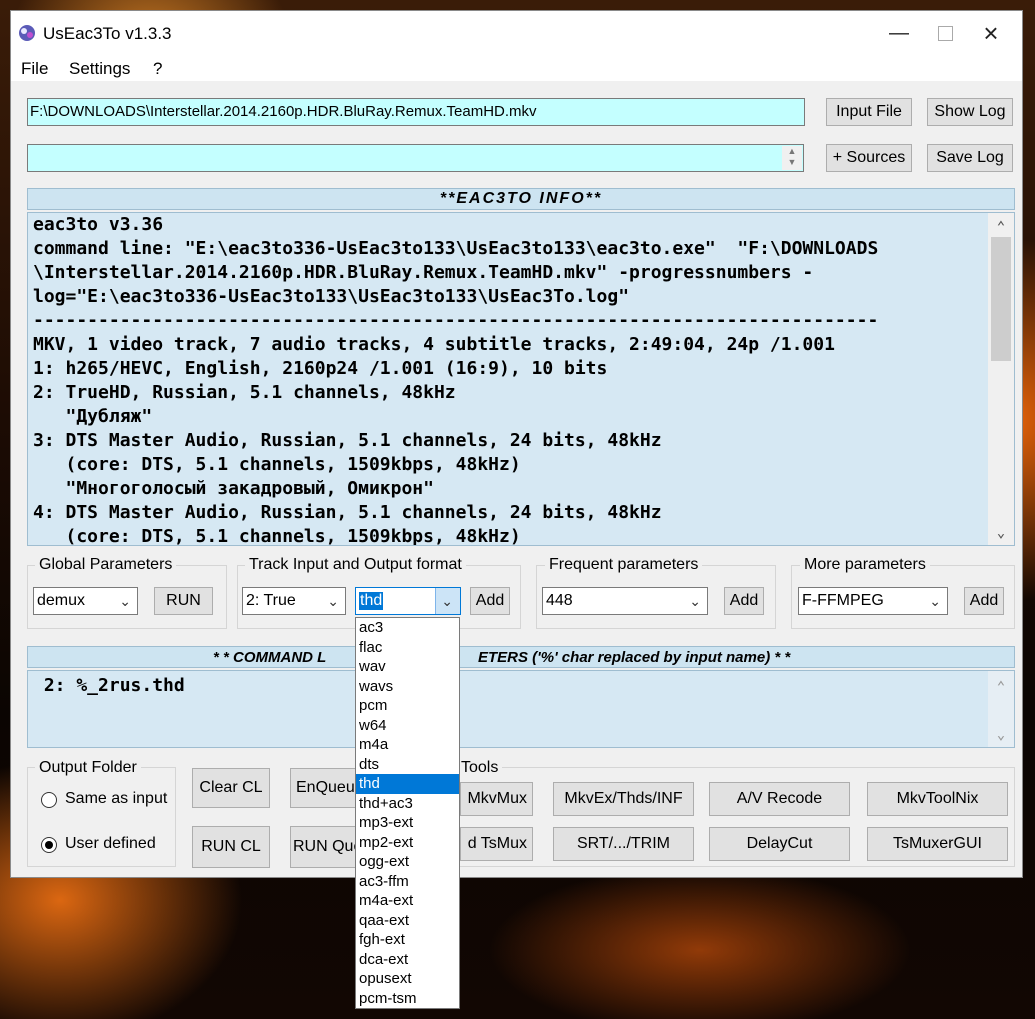 The height and width of the screenshot is (1019, 1035). What do you see at coordinates (49, 800) in the screenshot?
I see `same-as-input-radio` at bounding box center [49, 800].